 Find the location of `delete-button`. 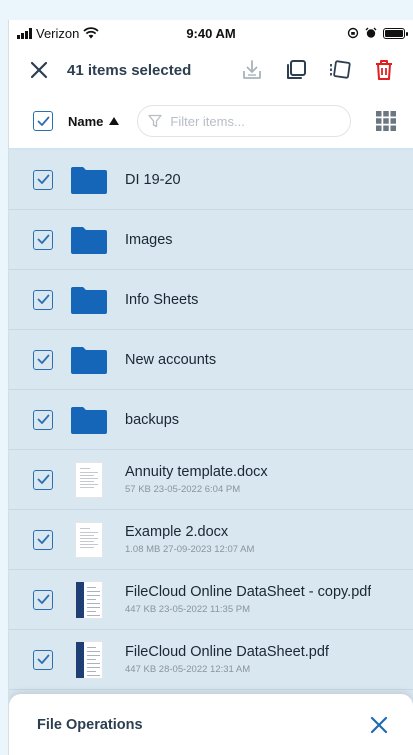

delete-button is located at coordinates (384, 70).